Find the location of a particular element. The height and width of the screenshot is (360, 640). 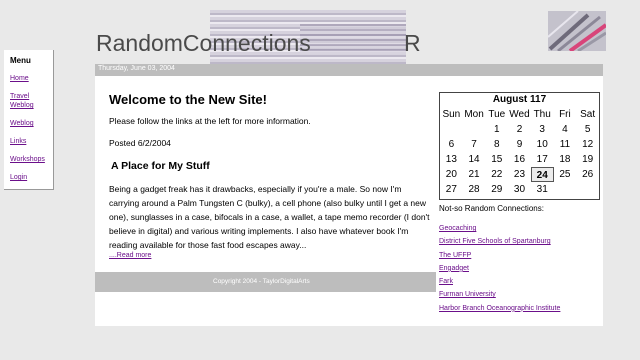

sidebar-item-workshops: Workshops is located at coordinates (30, 159).